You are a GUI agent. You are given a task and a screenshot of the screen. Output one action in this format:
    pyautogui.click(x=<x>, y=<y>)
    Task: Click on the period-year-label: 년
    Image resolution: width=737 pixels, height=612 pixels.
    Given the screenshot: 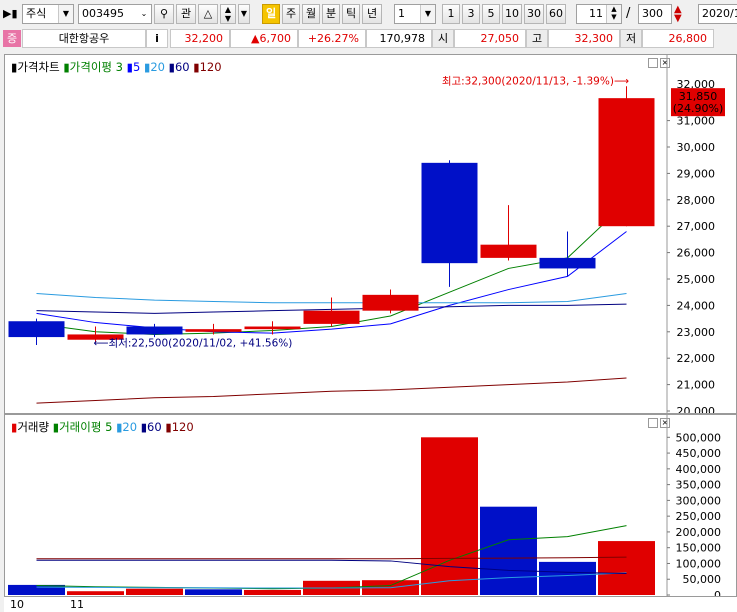 What is the action you would take?
    pyautogui.click(x=372, y=13)
    